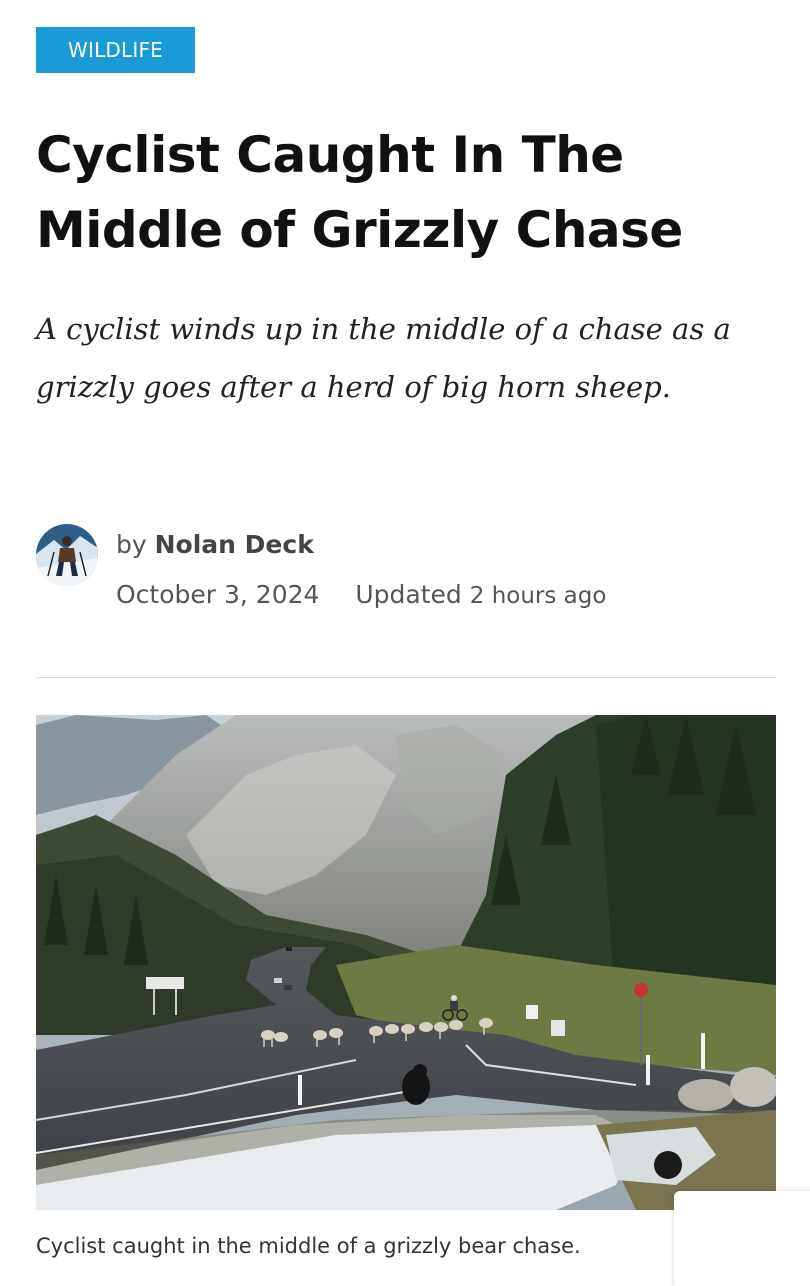  What do you see at coordinates (406, 677) in the screenshot?
I see `divider` at bounding box center [406, 677].